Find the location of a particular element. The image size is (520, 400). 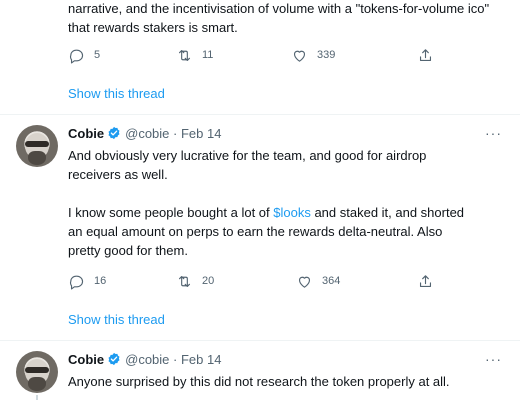

retweet-button: 11 is located at coordinates (194, 55).